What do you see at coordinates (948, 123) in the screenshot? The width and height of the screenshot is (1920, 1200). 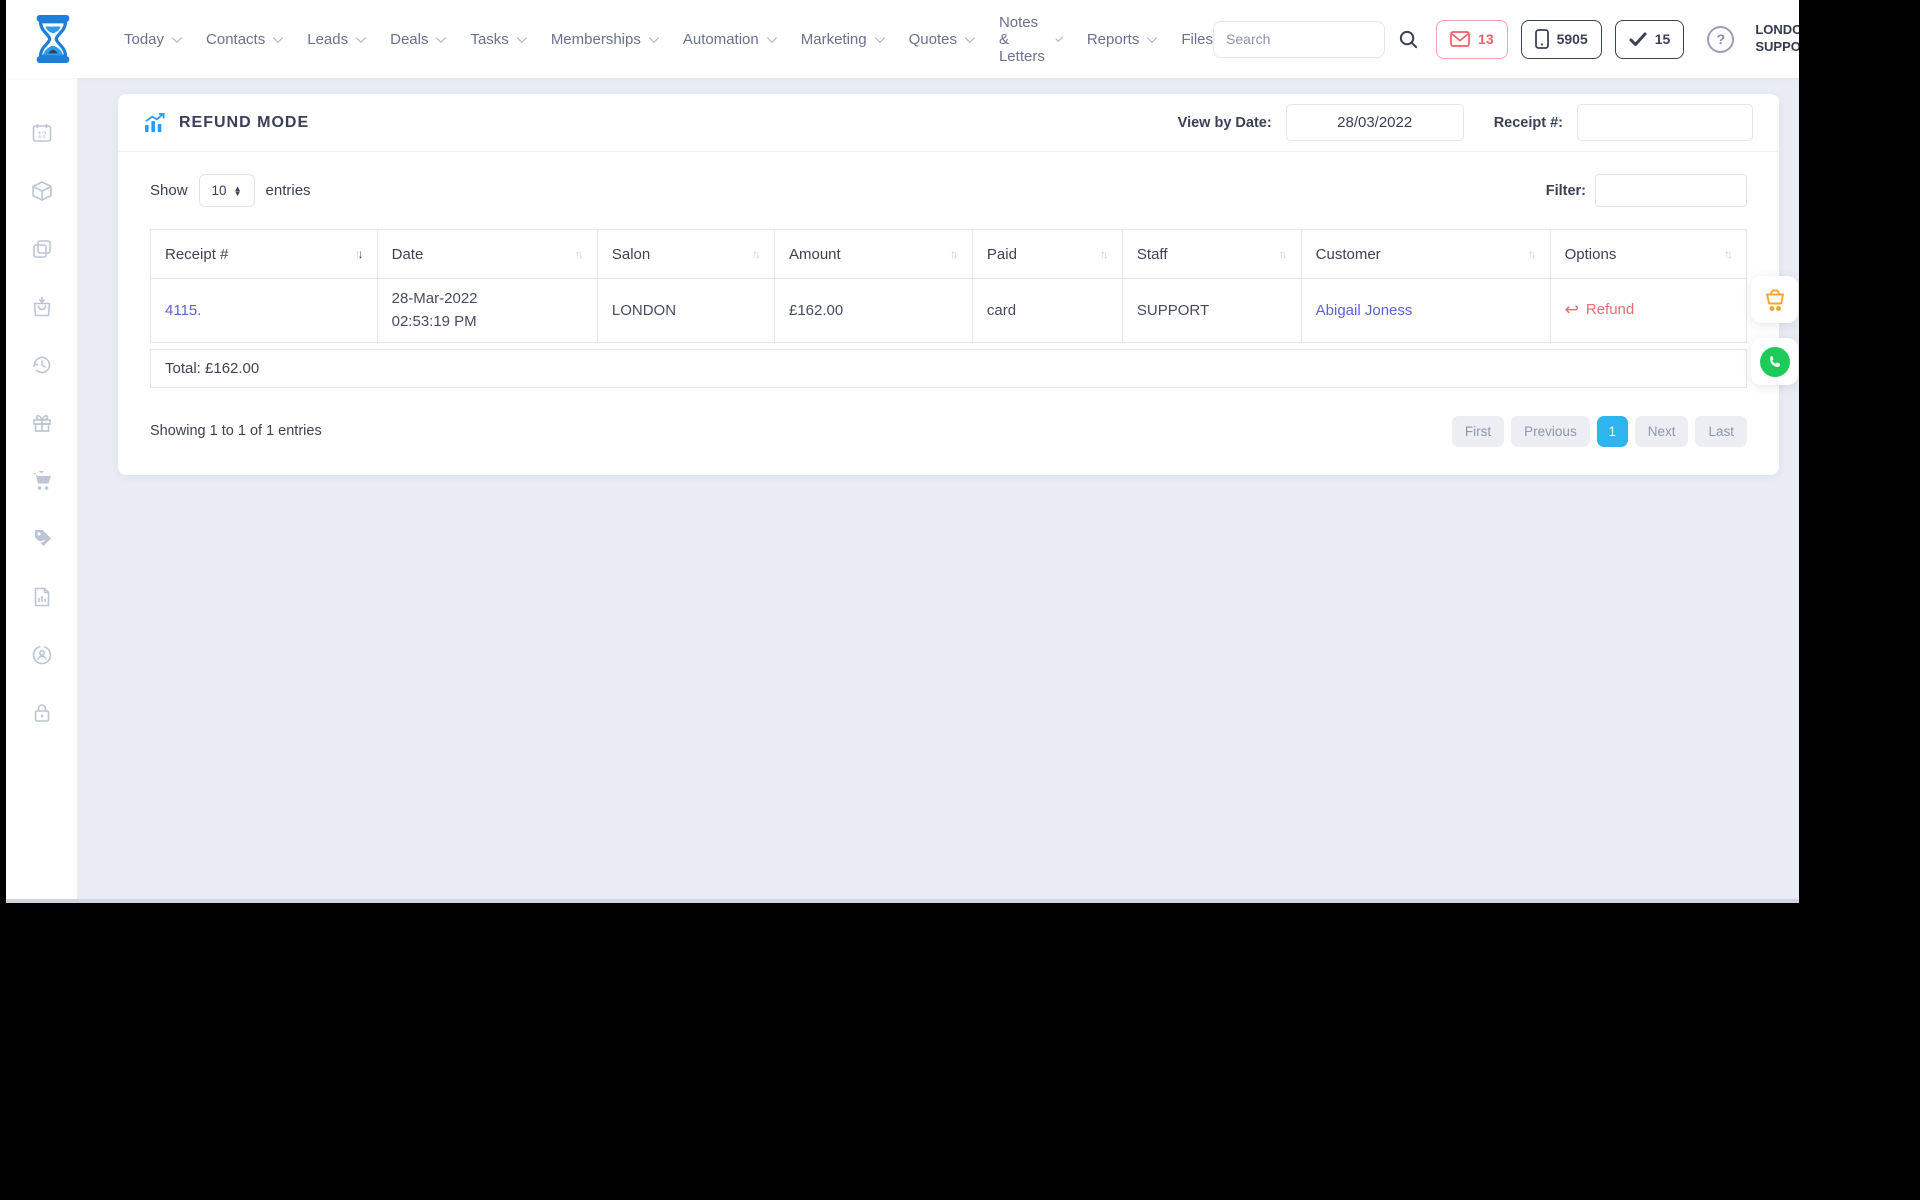 I see `card-header: REFUND MODE View by Date: Receipt #:` at bounding box center [948, 123].